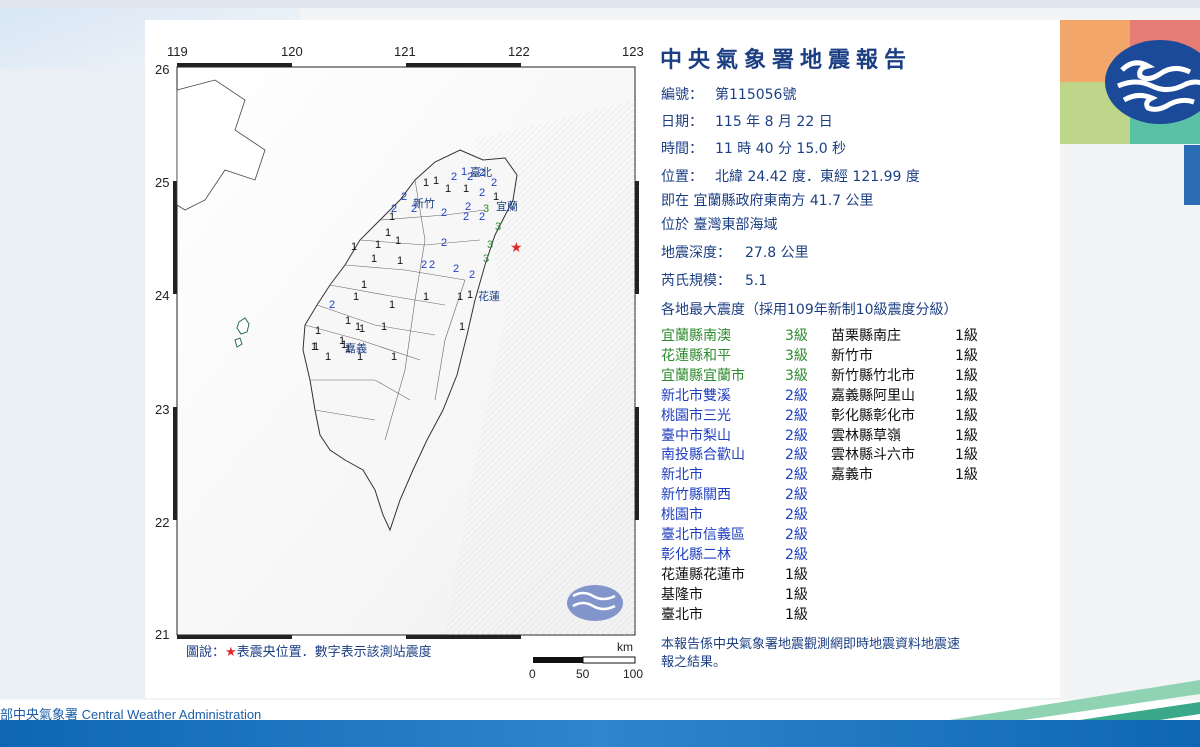 The height and width of the screenshot is (747, 1200). Describe the element at coordinates (866, 435) in the screenshot. I see `station-name: 雲林縣草嶺` at that location.